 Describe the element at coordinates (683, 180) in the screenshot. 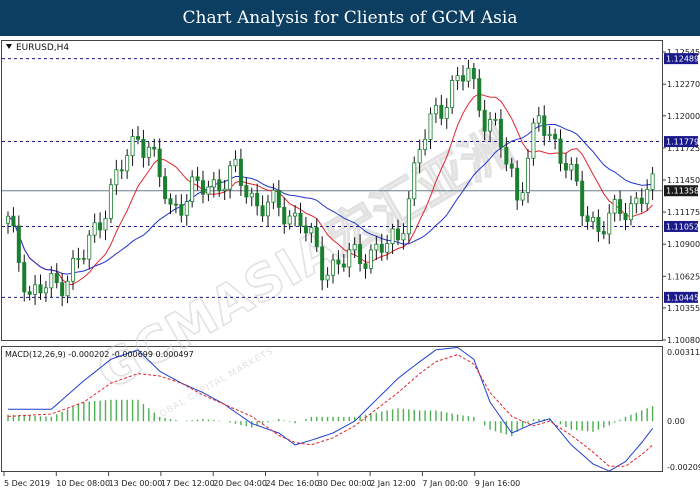

I see `price-tick-label: 1.11450` at that location.